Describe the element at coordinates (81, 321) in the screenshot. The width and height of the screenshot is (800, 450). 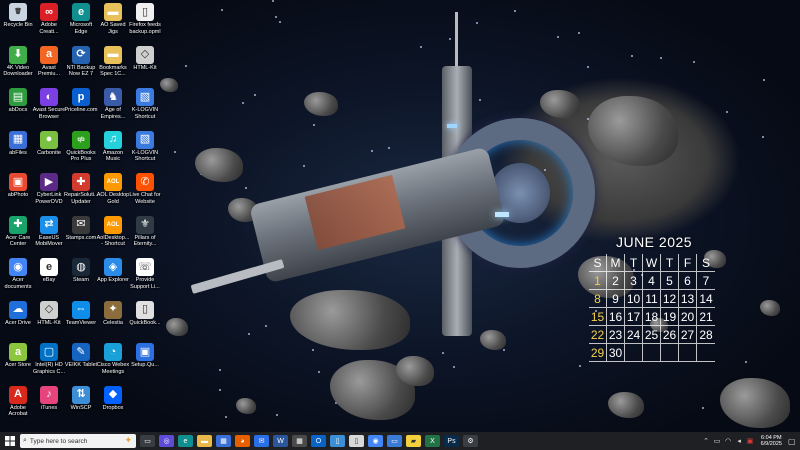
I see `desktop-icon: ⇔ TeamViewer` at that location.